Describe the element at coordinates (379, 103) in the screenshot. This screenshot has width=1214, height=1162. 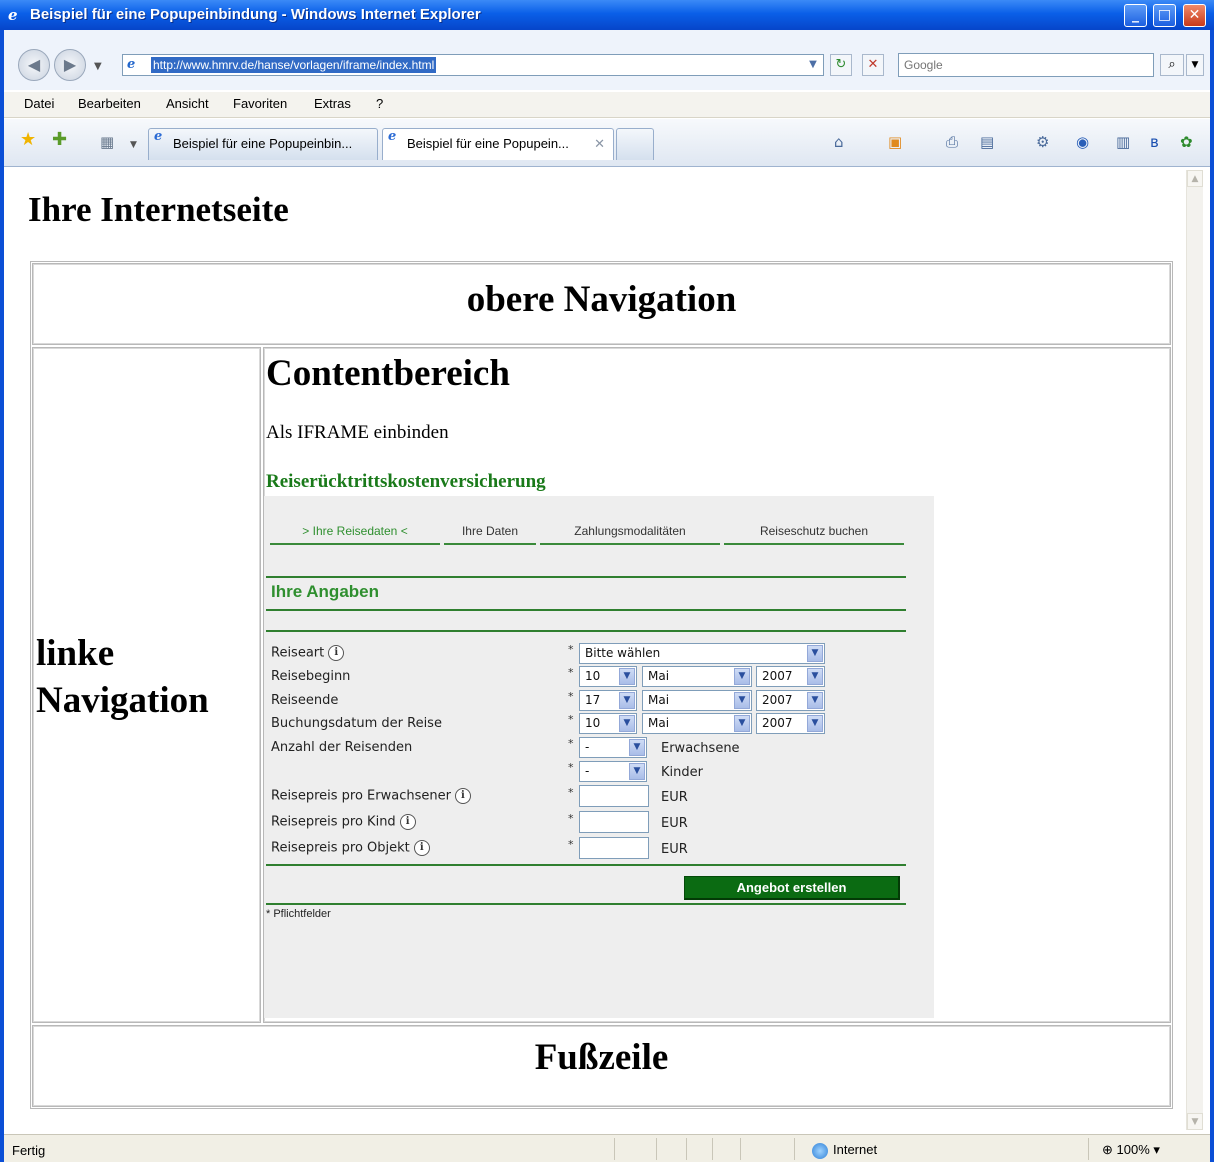
I see `menu-help: ?` at that location.